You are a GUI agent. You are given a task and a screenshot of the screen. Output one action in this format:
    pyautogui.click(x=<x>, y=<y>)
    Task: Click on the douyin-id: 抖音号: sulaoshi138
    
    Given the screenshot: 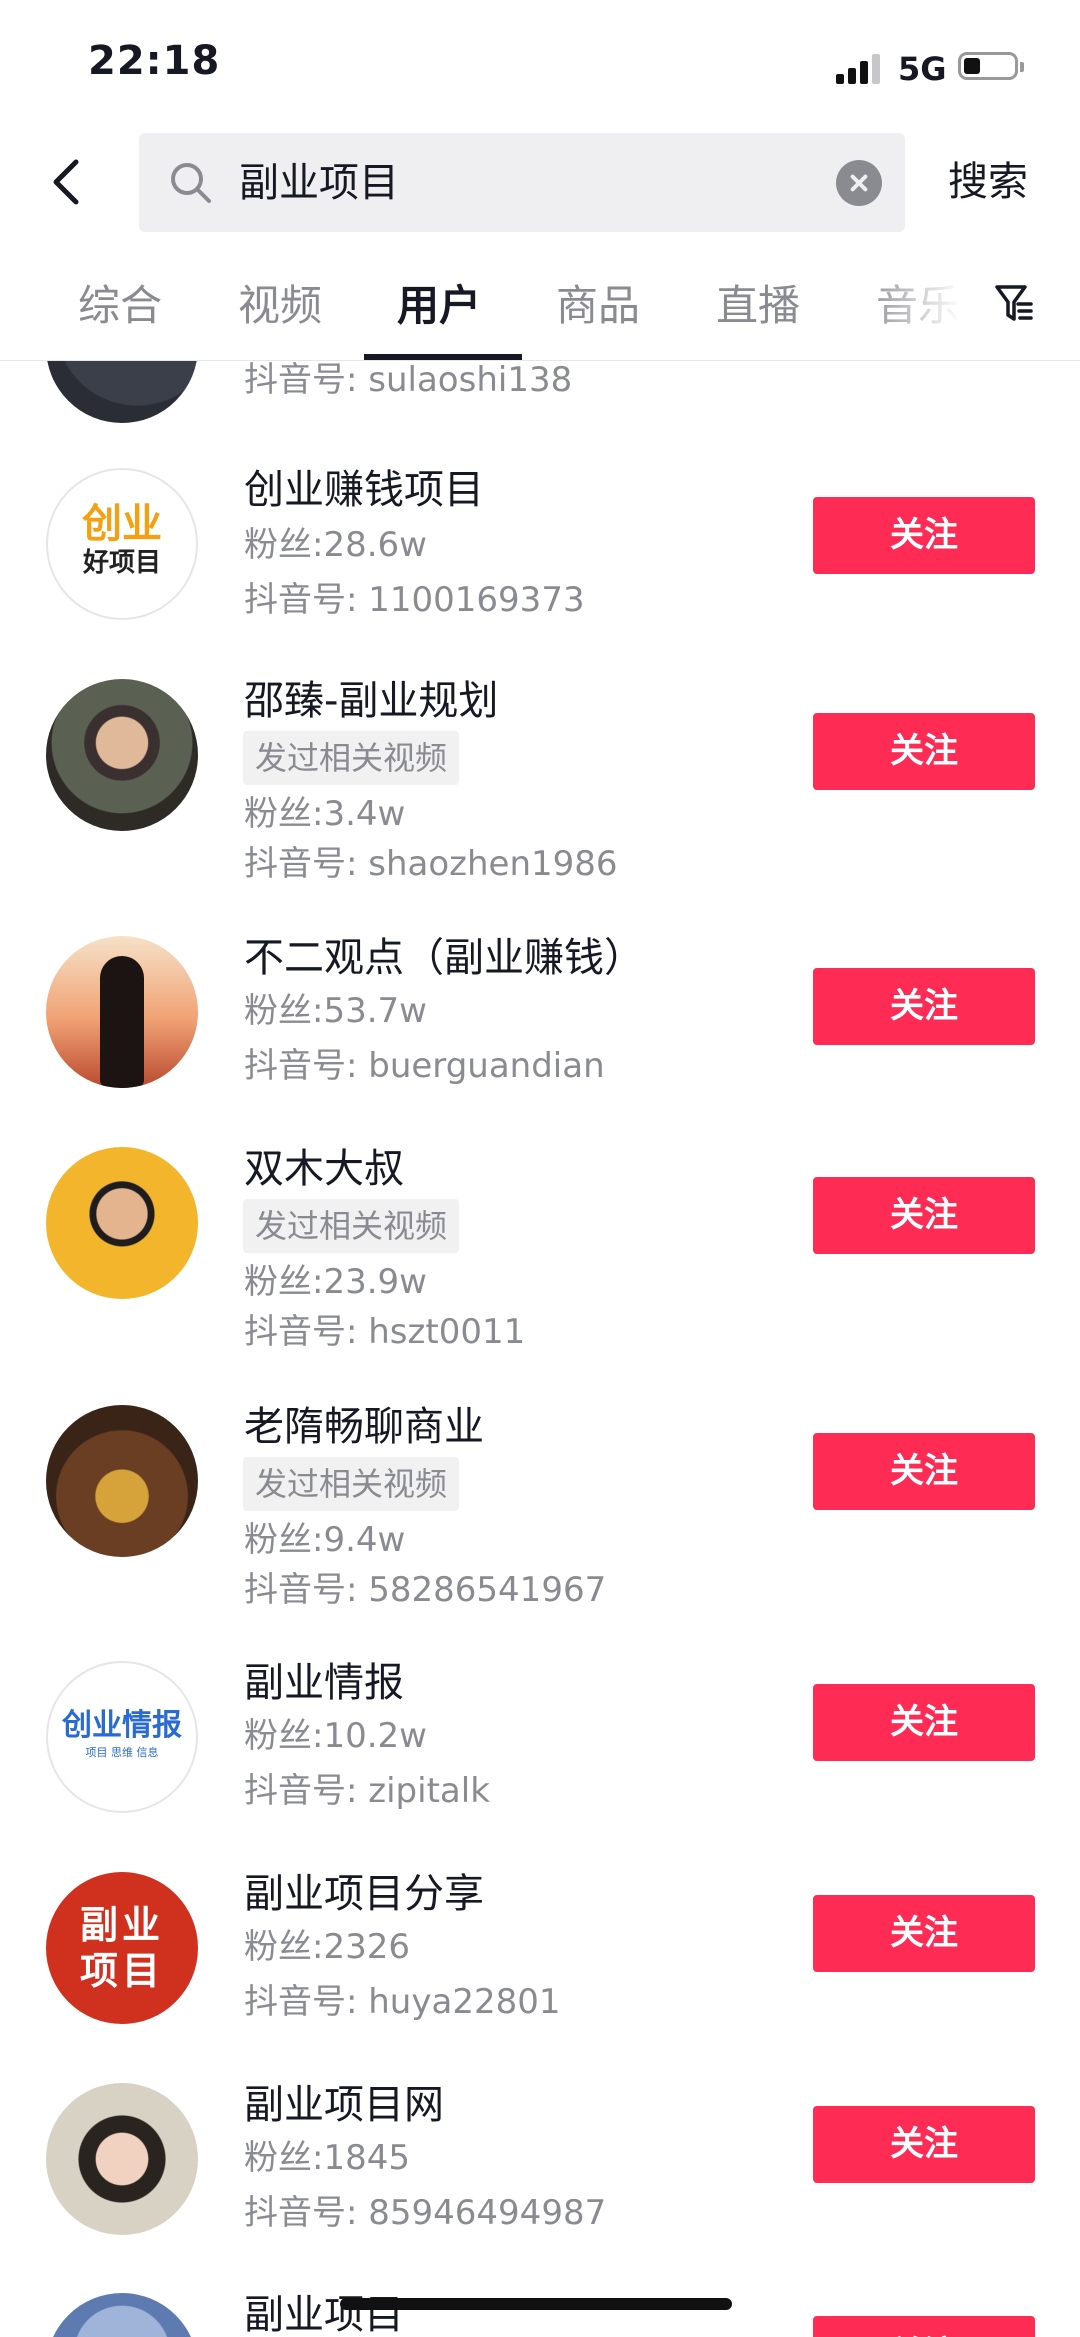 What is the action you would take?
    pyautogui.click(x=408, y=380)
    